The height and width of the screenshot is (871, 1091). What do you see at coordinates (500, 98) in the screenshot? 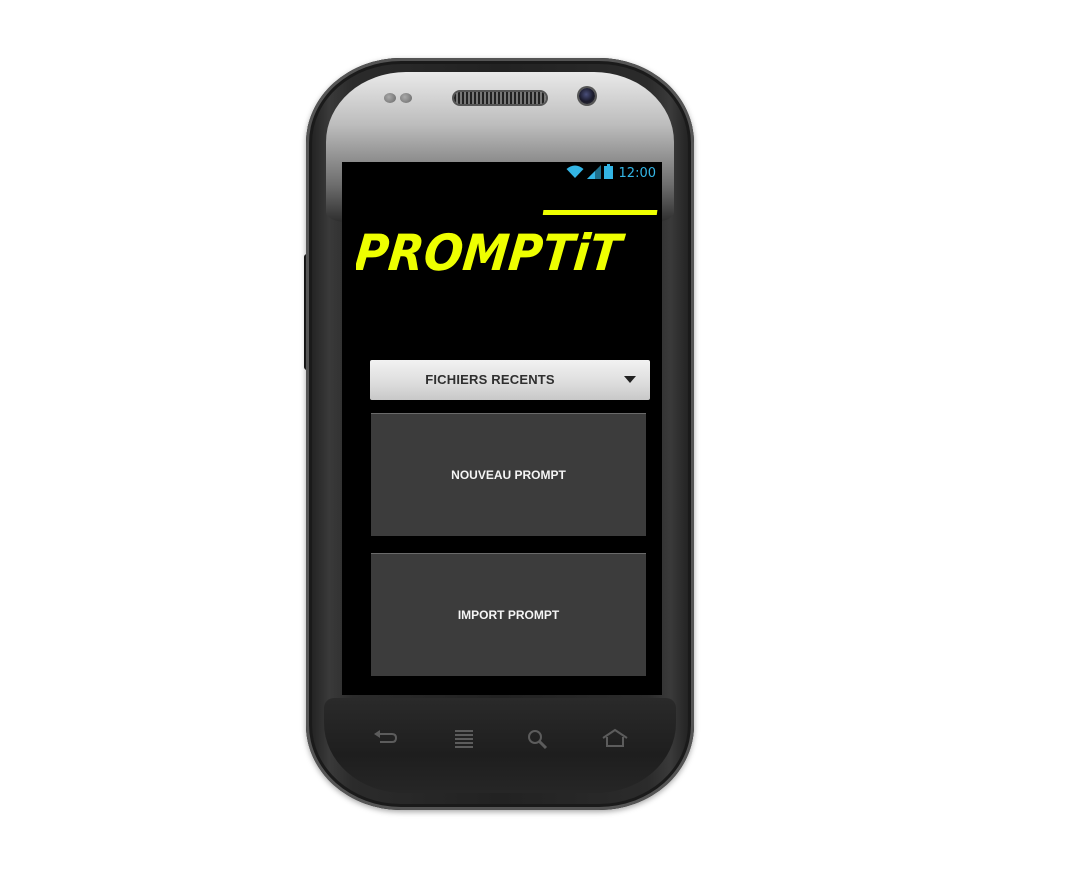
I see `earpiece-speaker` at bounding box center [500, 98].